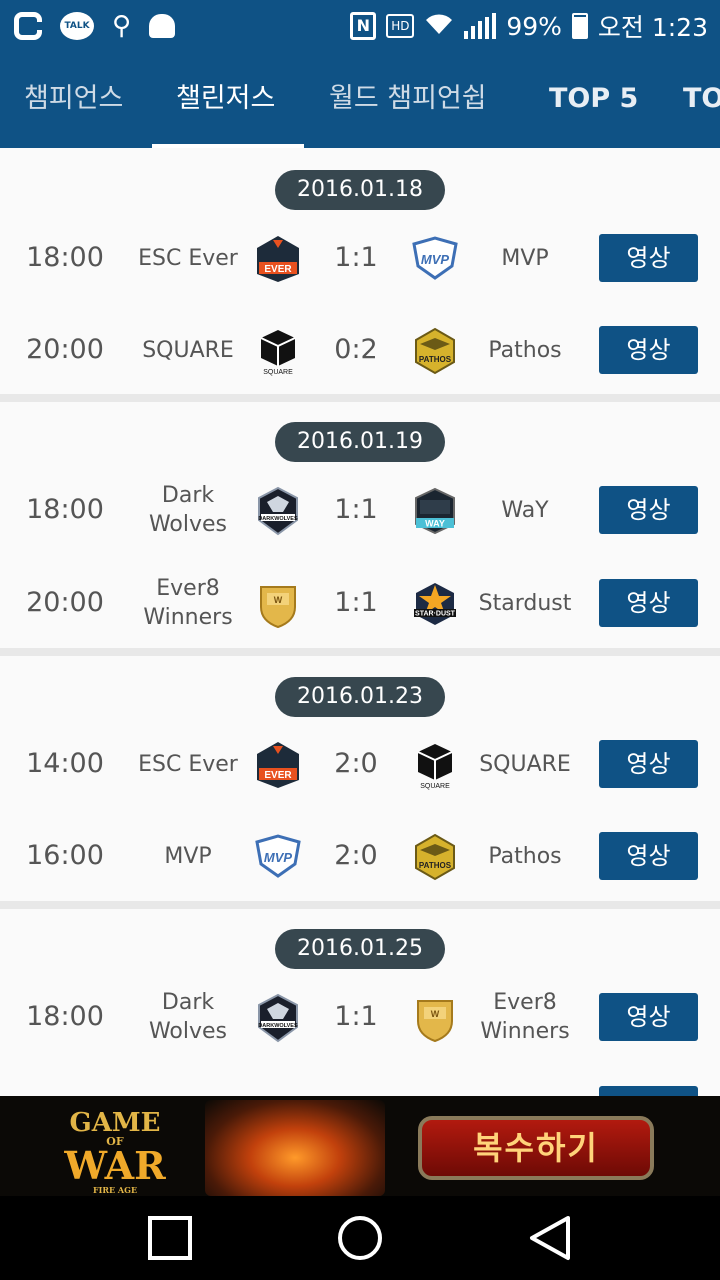 The image size is (720, 1280). I want to click on date-badge: 2016.01.18, so click(360, 190).